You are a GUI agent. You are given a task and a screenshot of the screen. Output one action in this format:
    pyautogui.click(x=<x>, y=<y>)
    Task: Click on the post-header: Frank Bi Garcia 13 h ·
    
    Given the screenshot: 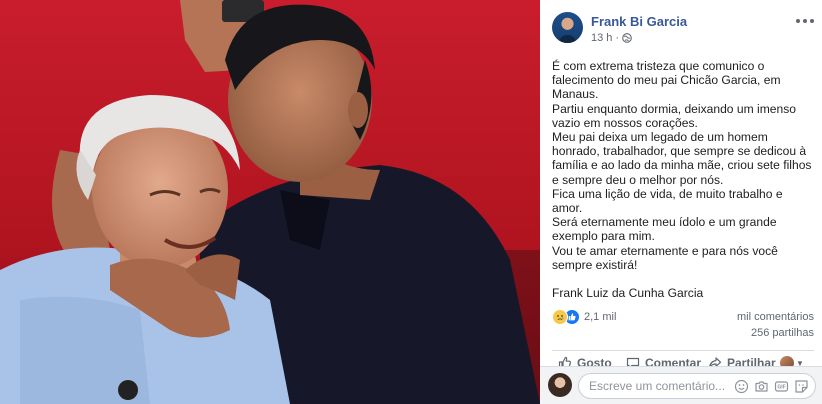 What is the action you would take?
    pyautogui.click(x=683, y=29)
    